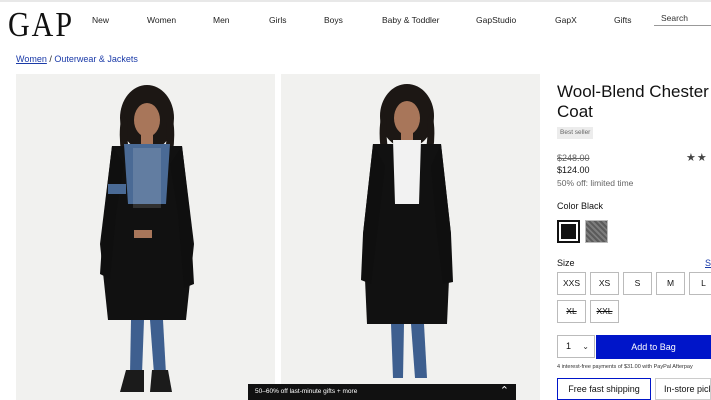 This screenshot has width=711, height=400. I want to click on size-button-xs: XS, so click(604, 283).